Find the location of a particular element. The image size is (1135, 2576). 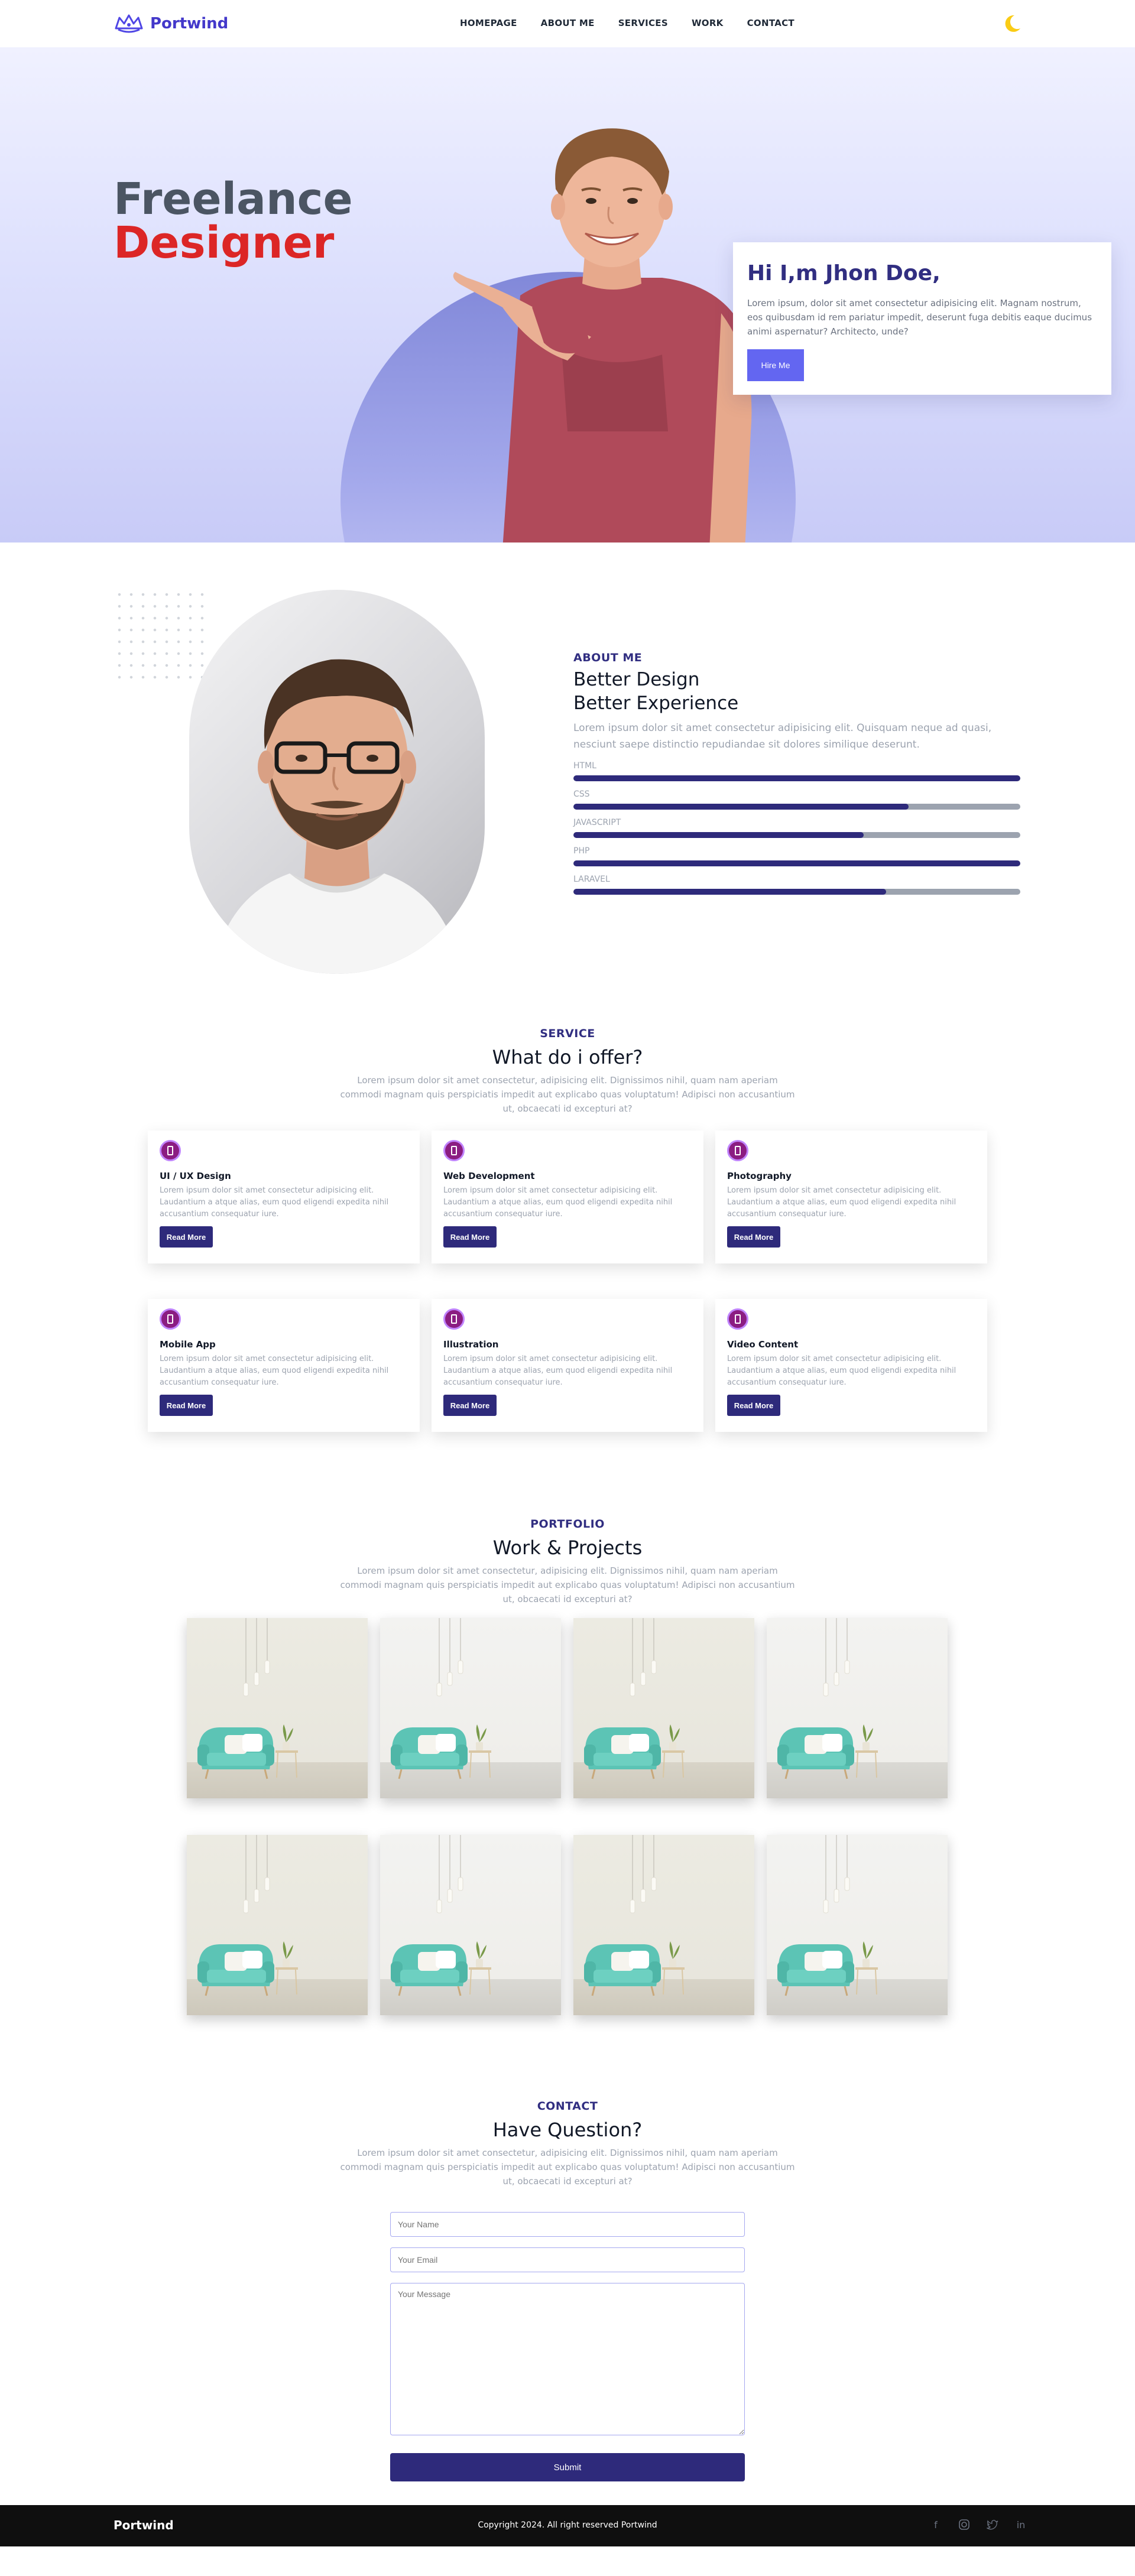

social-links: f in is located at coordinates (979, 2524).